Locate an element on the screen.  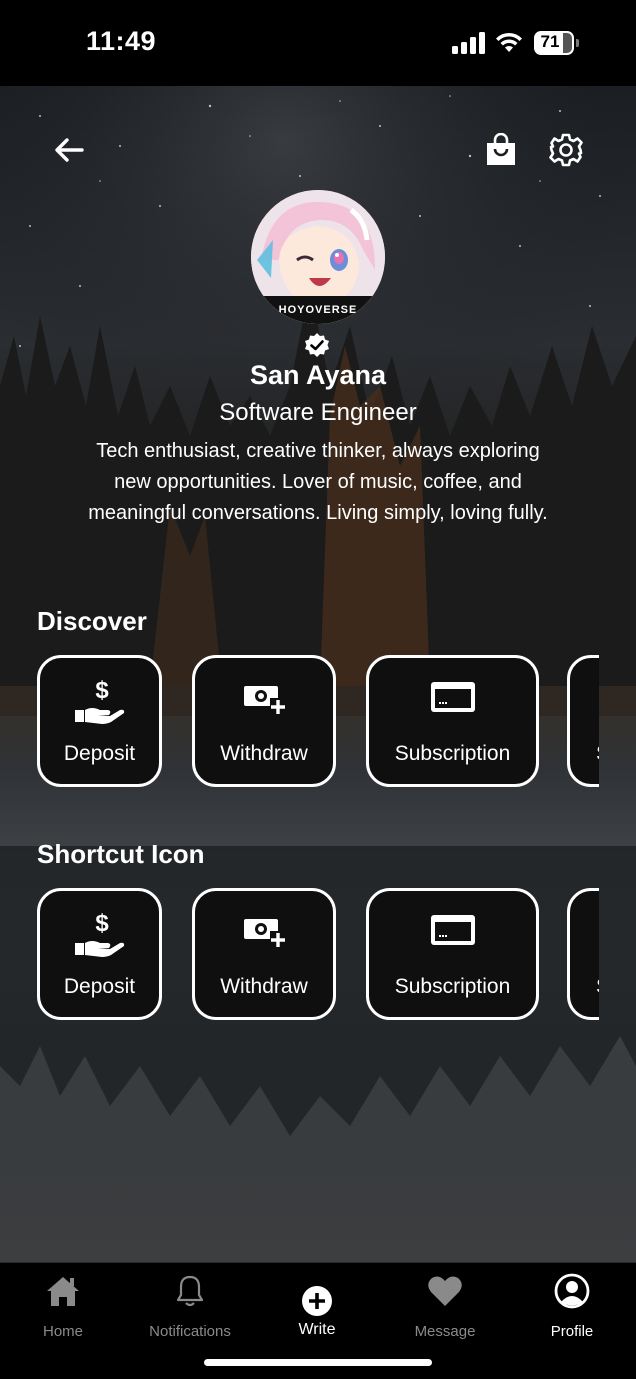
avatar-illustration: HOYOVERSE is located at coordinates (318, 257).